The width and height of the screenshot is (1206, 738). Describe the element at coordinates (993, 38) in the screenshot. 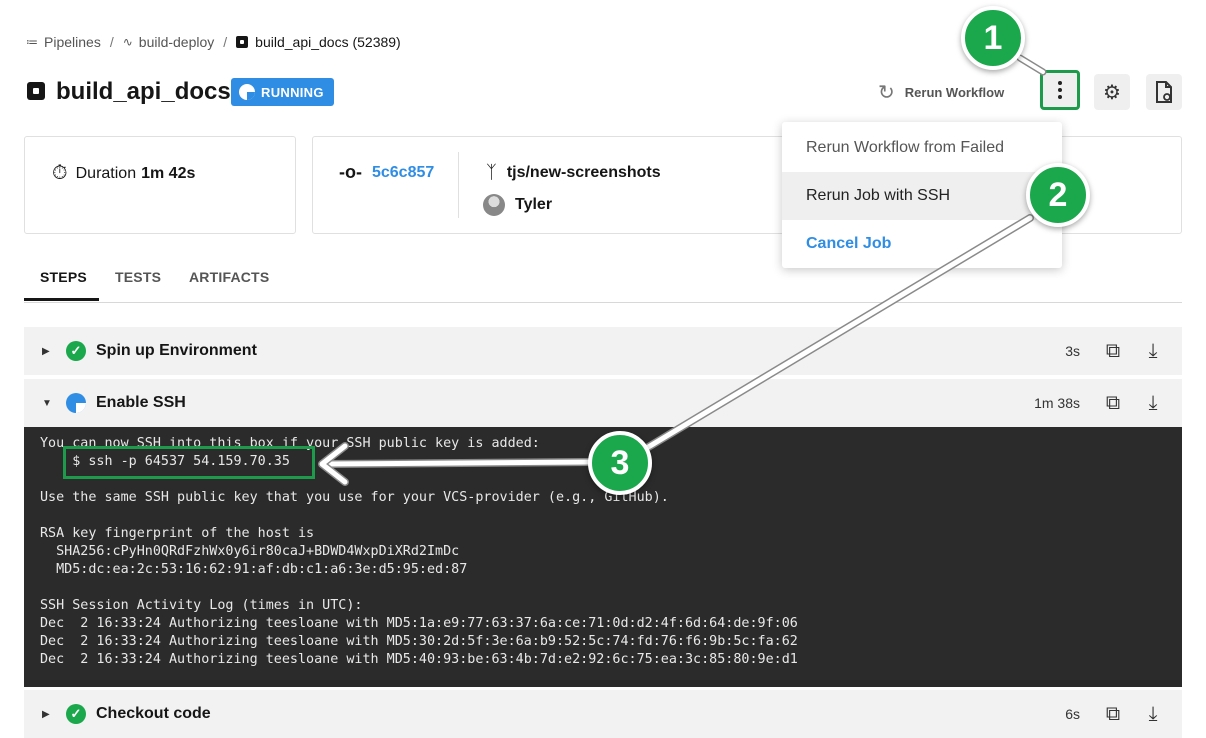

I see `annotation-marker-1: 1` at that location.